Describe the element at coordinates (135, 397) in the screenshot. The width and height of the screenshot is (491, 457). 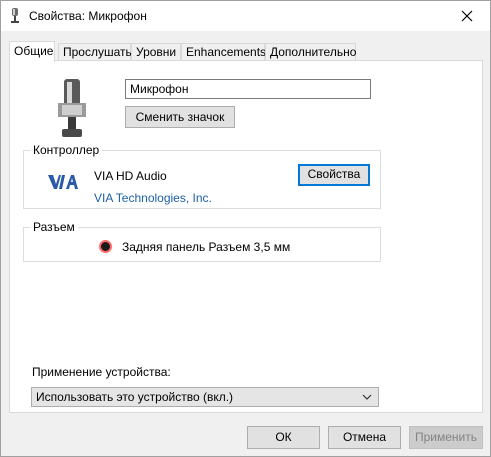
I see `device-usage-value: Использовать это устройство (вкл.)` at that location.